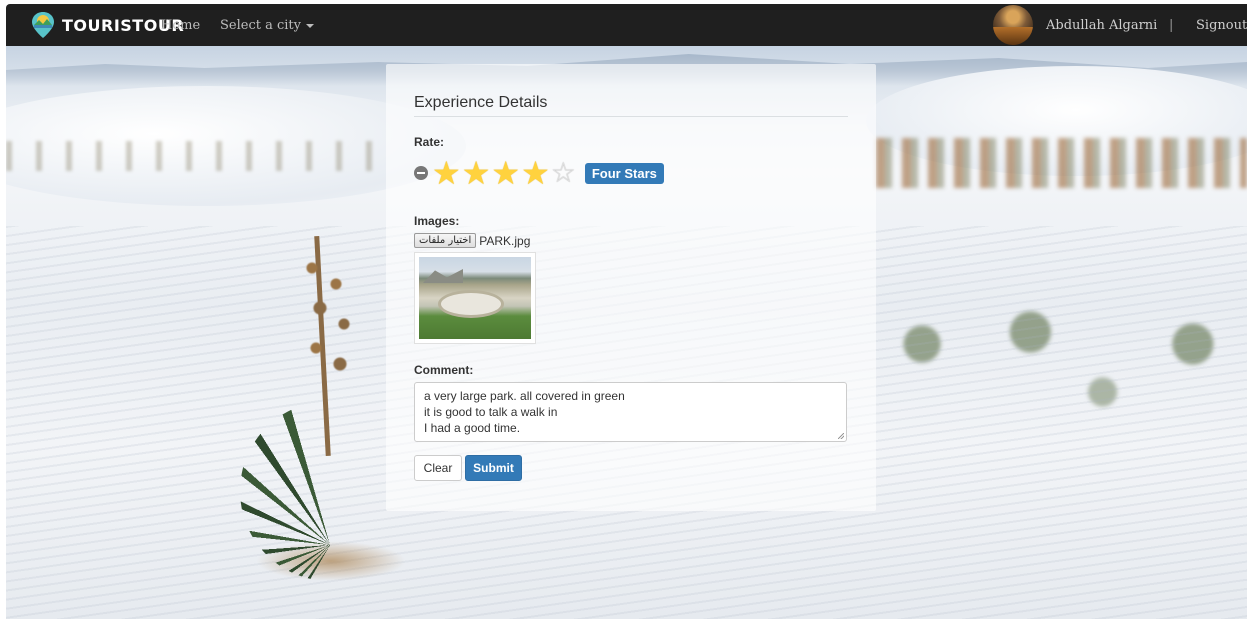 The width and height of the screenshot is (1247, 619). I want to click on file-input: اختيار ملفات PARK.jpg, so click(472, 240).